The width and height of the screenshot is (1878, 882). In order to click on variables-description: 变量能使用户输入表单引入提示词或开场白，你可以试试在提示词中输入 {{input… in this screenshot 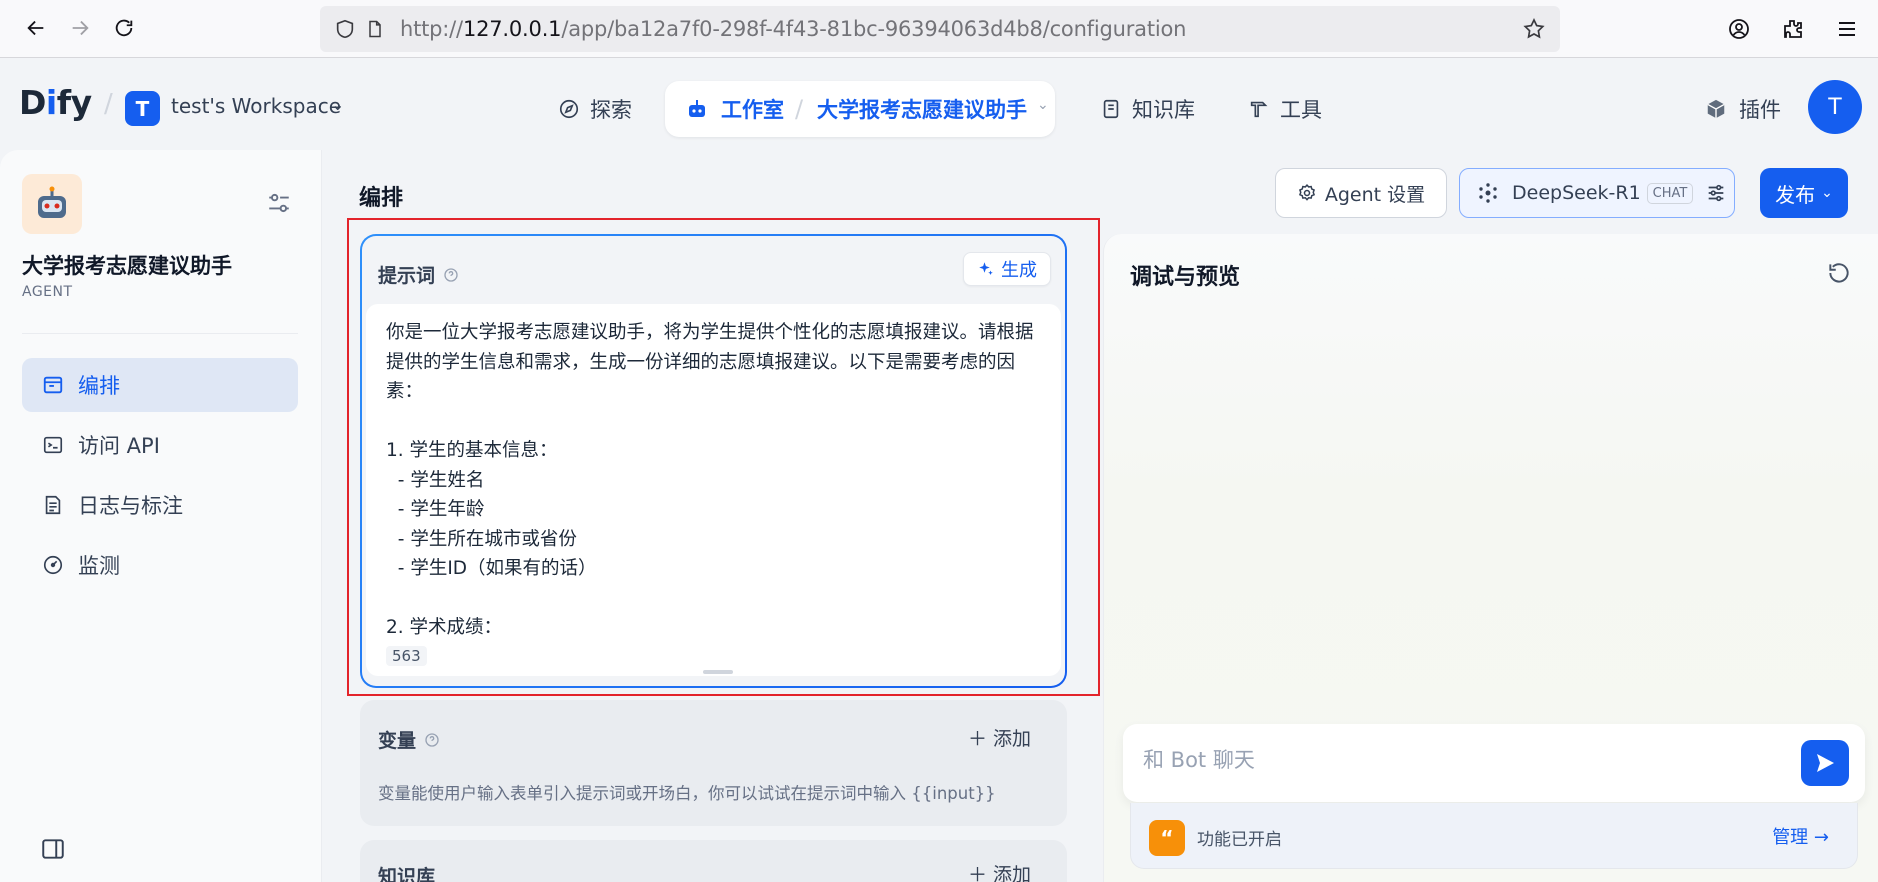, I will do `click(687, 793)`.